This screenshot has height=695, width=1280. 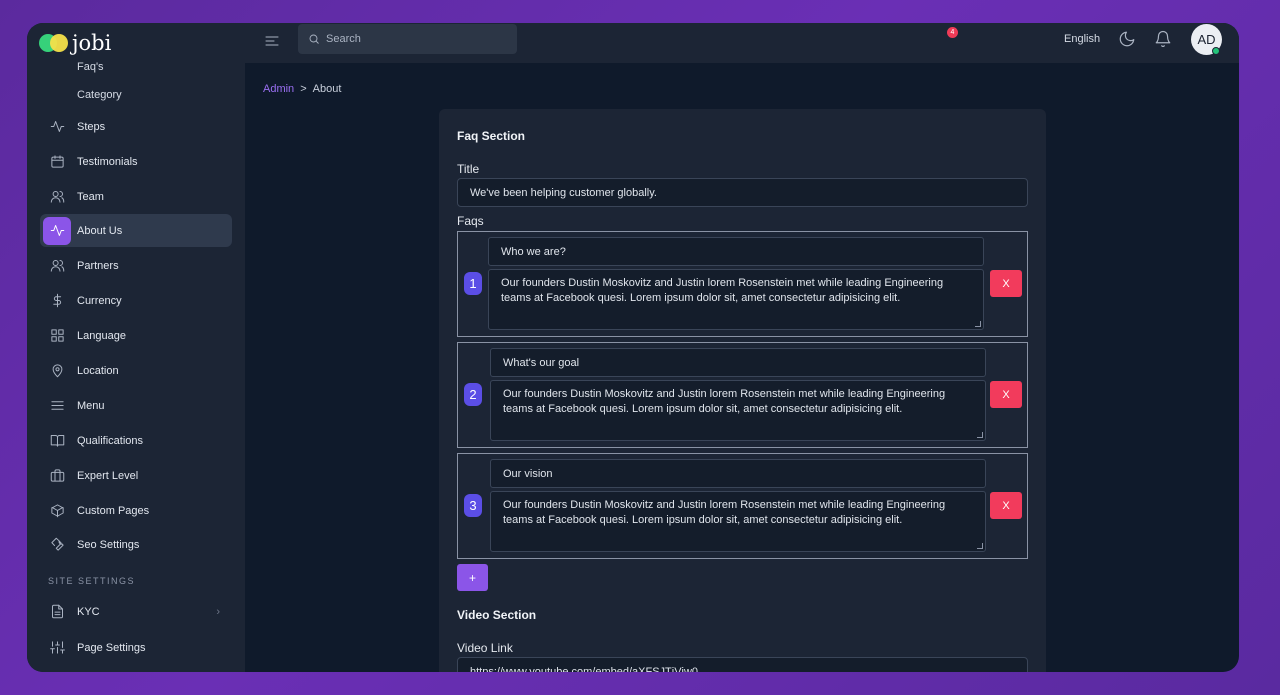 I want to click on breadcrumb: Admin > About, so click(x=302, y=89).